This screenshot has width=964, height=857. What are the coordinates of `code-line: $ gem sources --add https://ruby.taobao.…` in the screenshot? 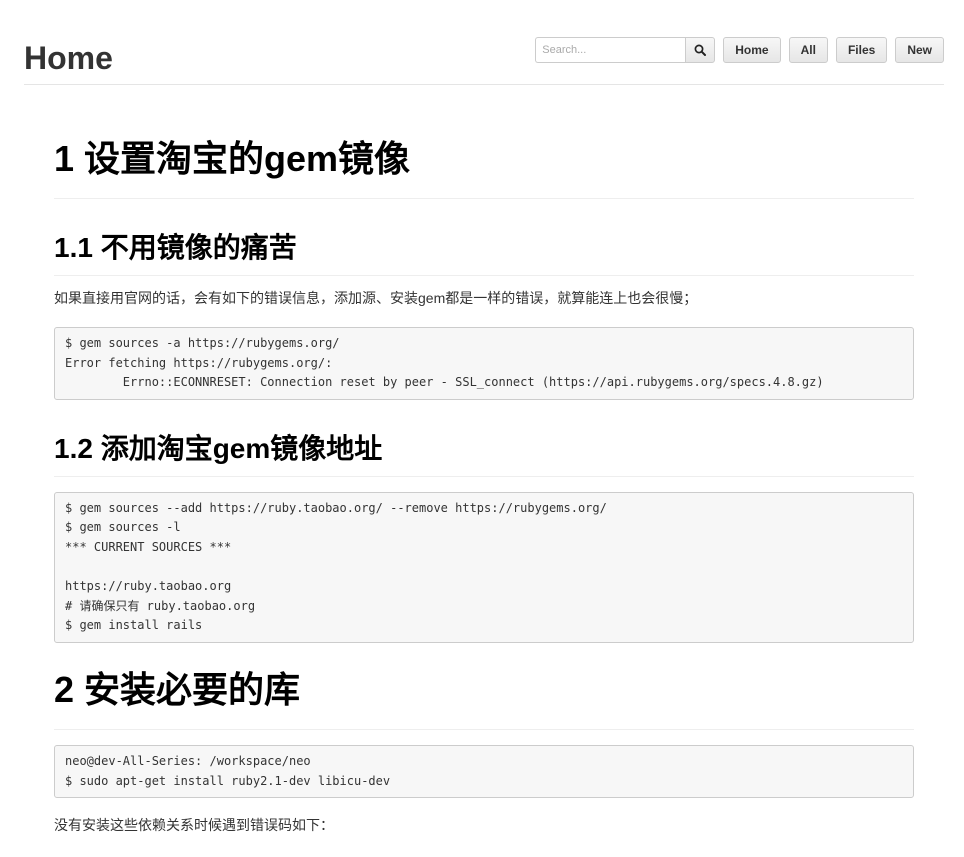 It's located at (336, 507).